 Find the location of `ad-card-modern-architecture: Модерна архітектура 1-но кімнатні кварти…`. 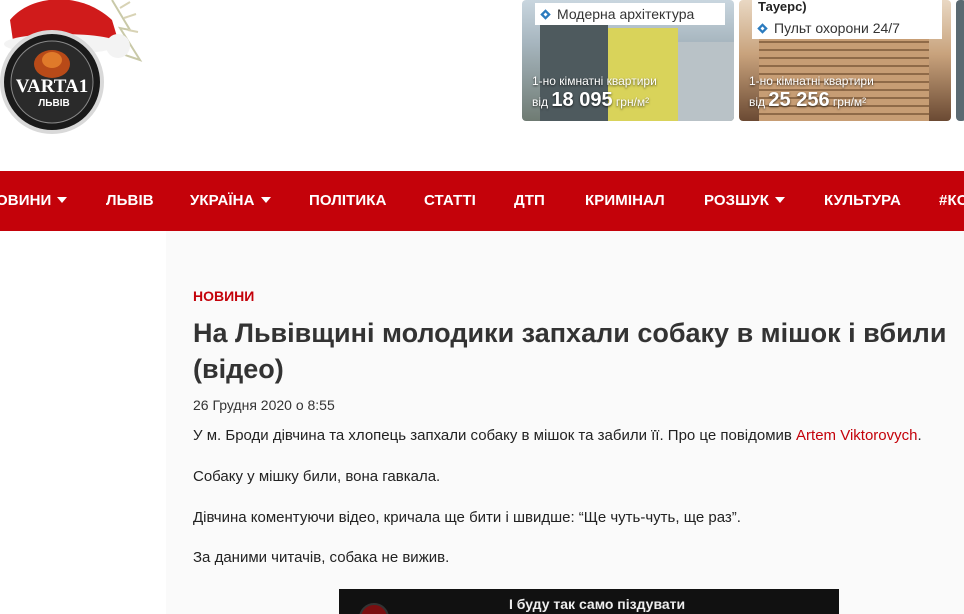

ad-card-modern-architecture: Модерна архітектура 1-но кімнатні кварти… is located at coordinates (628, 60).